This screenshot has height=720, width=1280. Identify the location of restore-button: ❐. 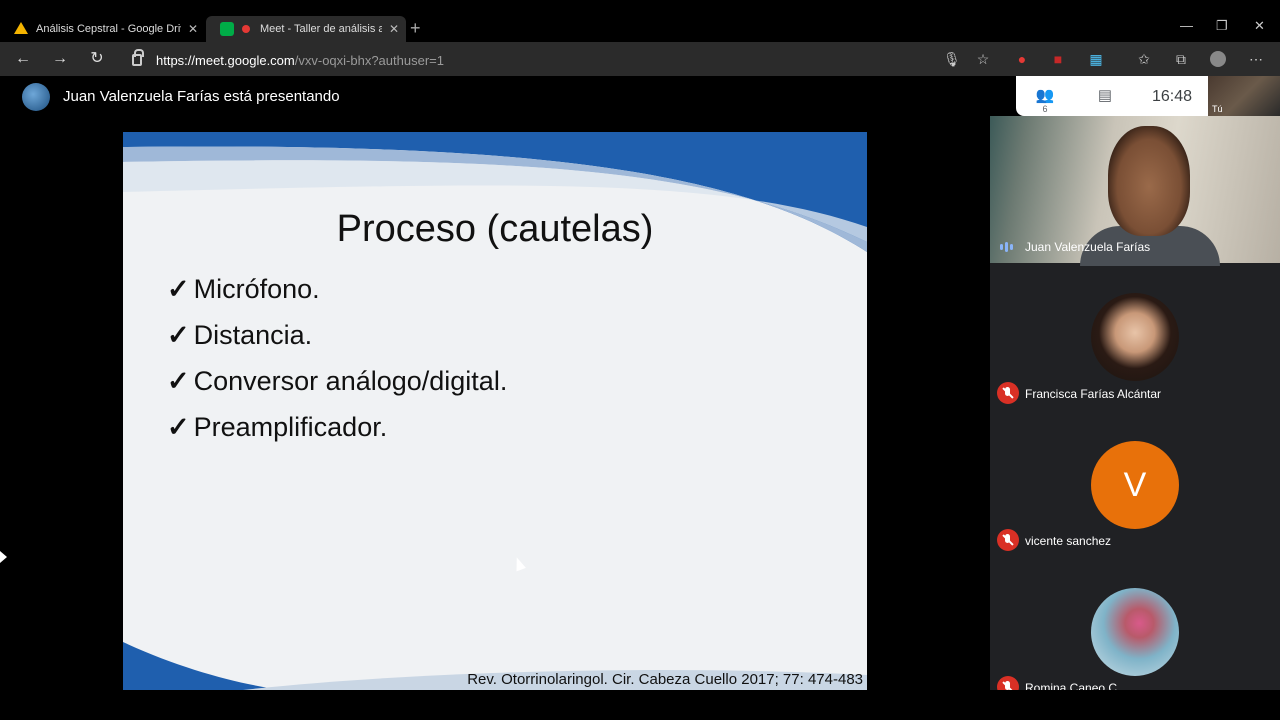
(1222, 26).